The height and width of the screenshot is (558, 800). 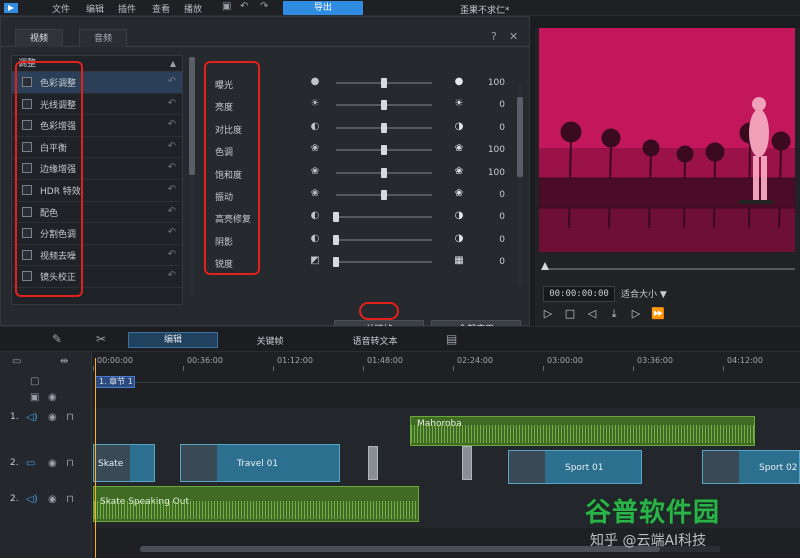 I want to click on prev-frame-icon: ◁, so click(x=592, y=314).